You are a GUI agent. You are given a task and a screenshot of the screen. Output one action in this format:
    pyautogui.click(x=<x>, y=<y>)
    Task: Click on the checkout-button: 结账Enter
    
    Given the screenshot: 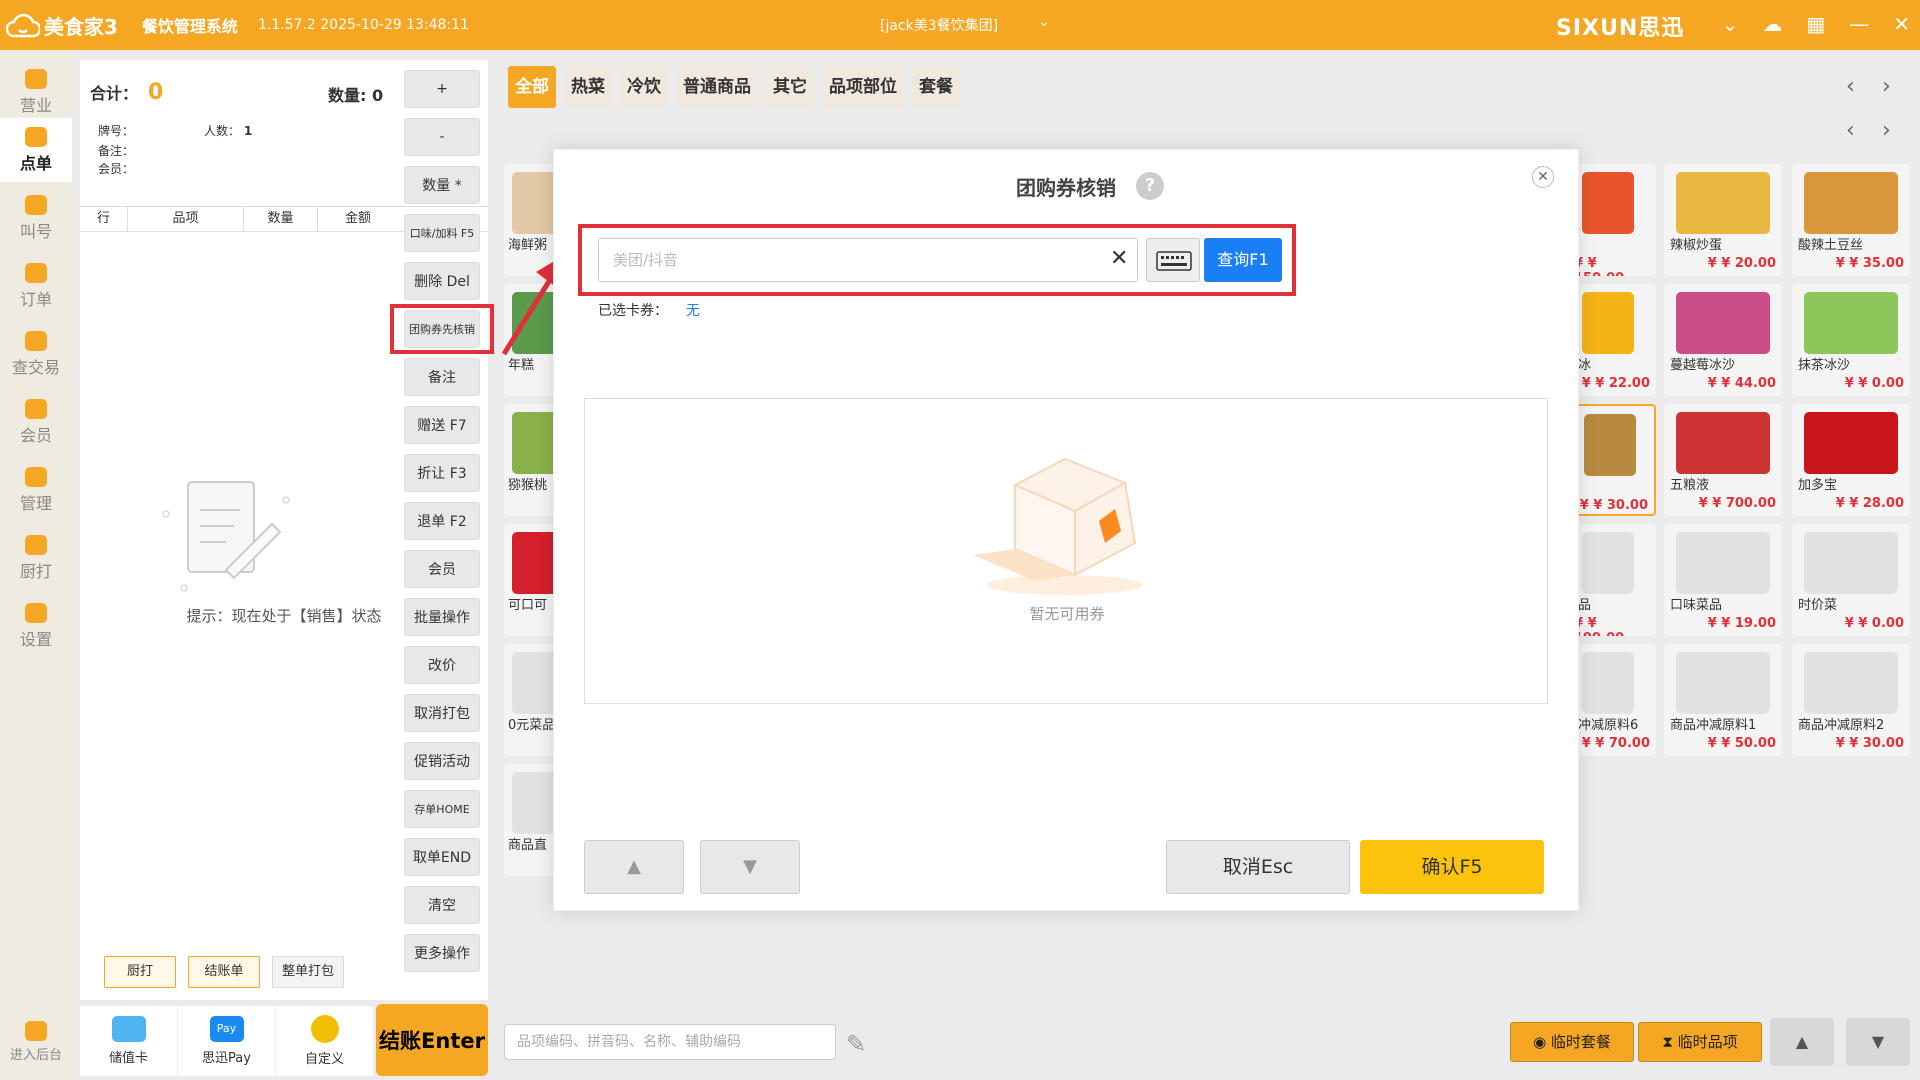 What is the action you would take?
    pyautogui.click(x=432, y=1040)
    